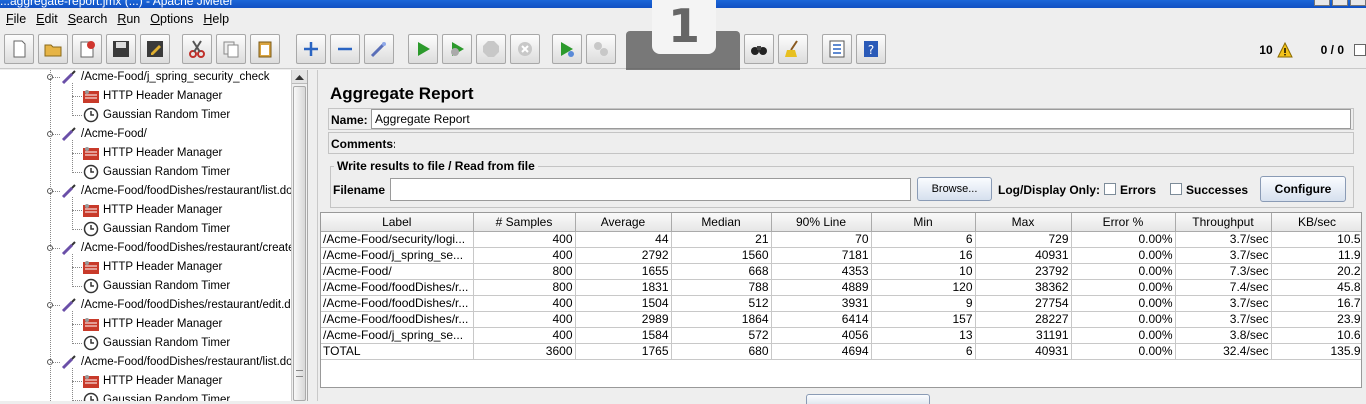  I want to click on search-button, so click(759, 49).